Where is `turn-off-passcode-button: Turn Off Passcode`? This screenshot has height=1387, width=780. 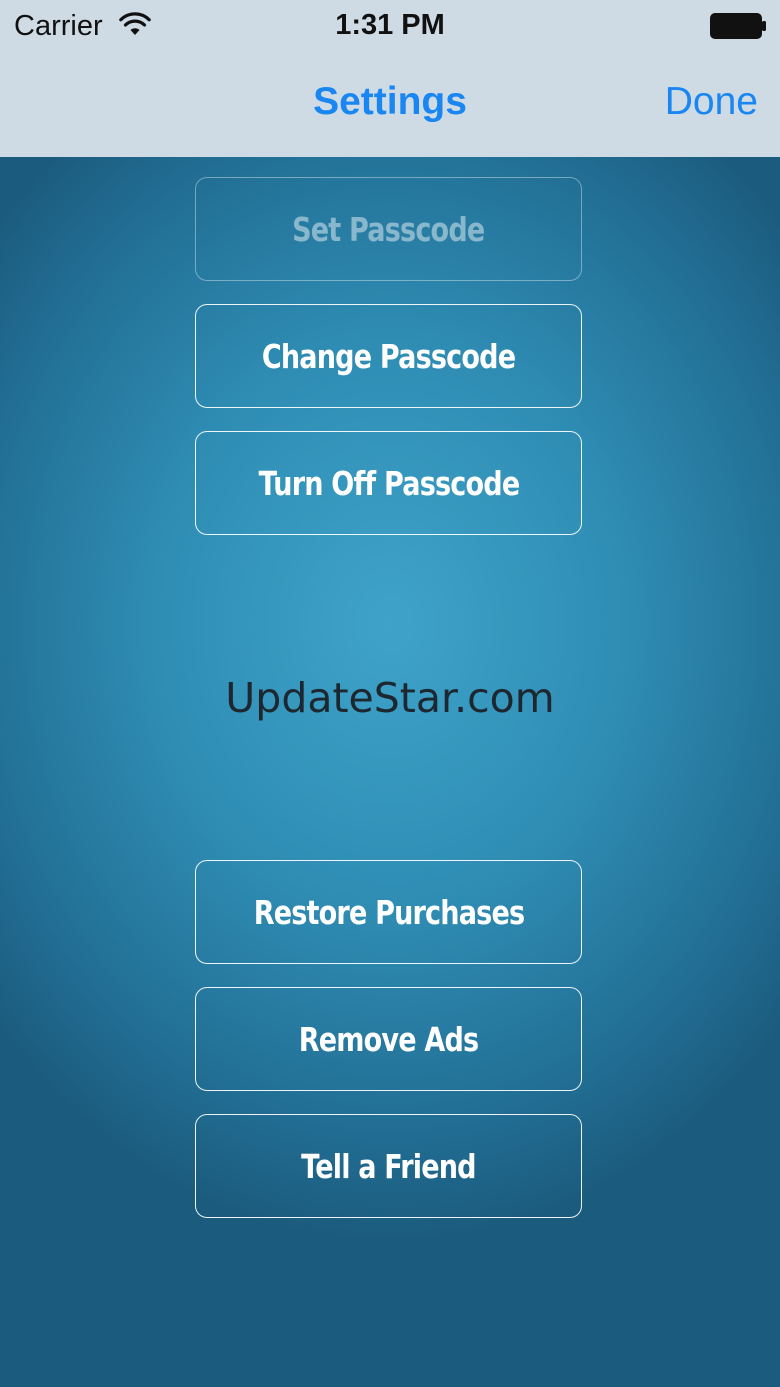
turn-off-passcode-button: Turn Off Passcode is located at coordinates (388, 483).